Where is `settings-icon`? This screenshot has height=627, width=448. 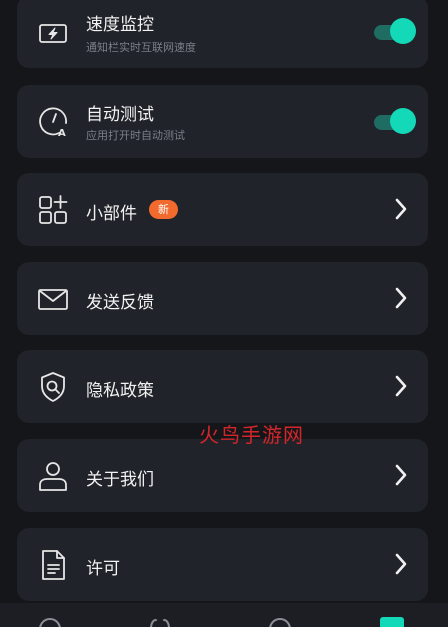
settings-icon is located at coordinates (392, 622).